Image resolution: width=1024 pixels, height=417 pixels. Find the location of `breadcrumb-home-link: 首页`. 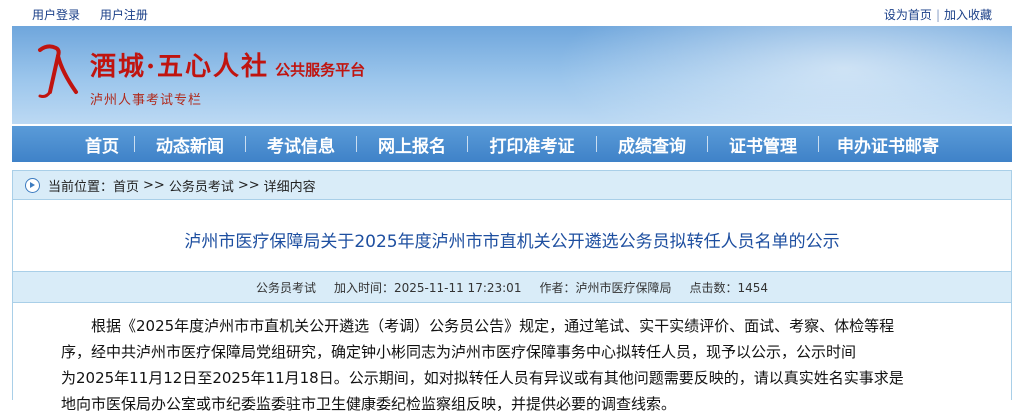

breadcrumb-home-link: 首页 is located at coordinates (126, 185).